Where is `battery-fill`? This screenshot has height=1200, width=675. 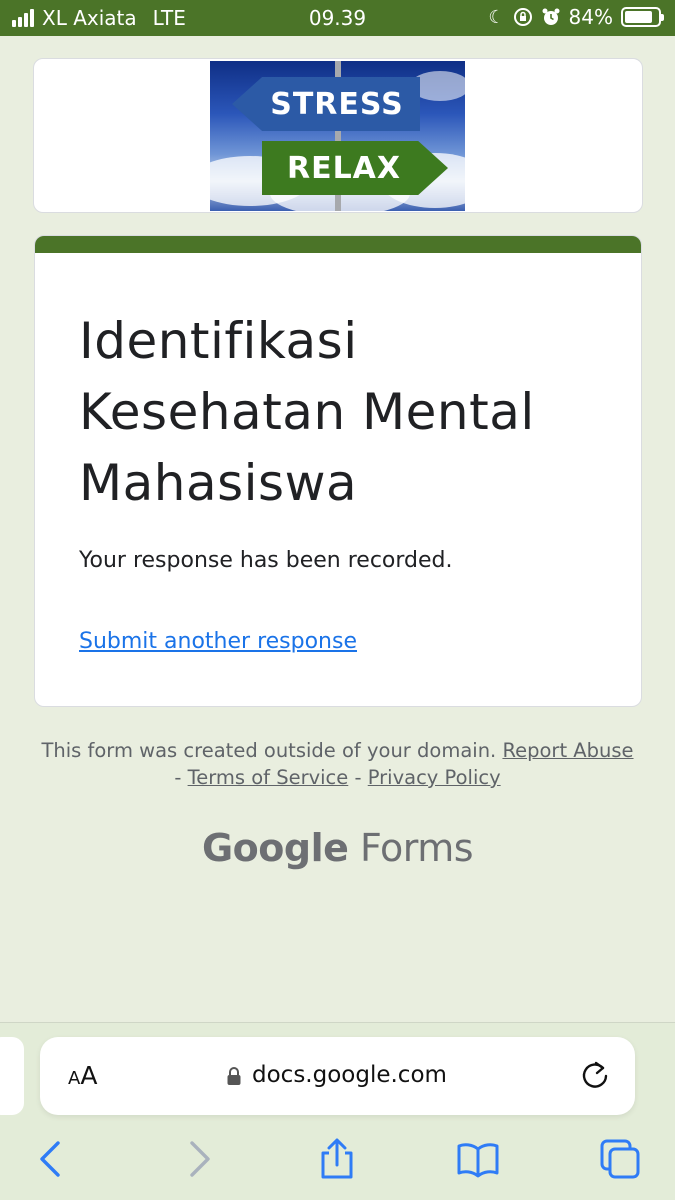
battery-fill is located at coordinates (638, 17).